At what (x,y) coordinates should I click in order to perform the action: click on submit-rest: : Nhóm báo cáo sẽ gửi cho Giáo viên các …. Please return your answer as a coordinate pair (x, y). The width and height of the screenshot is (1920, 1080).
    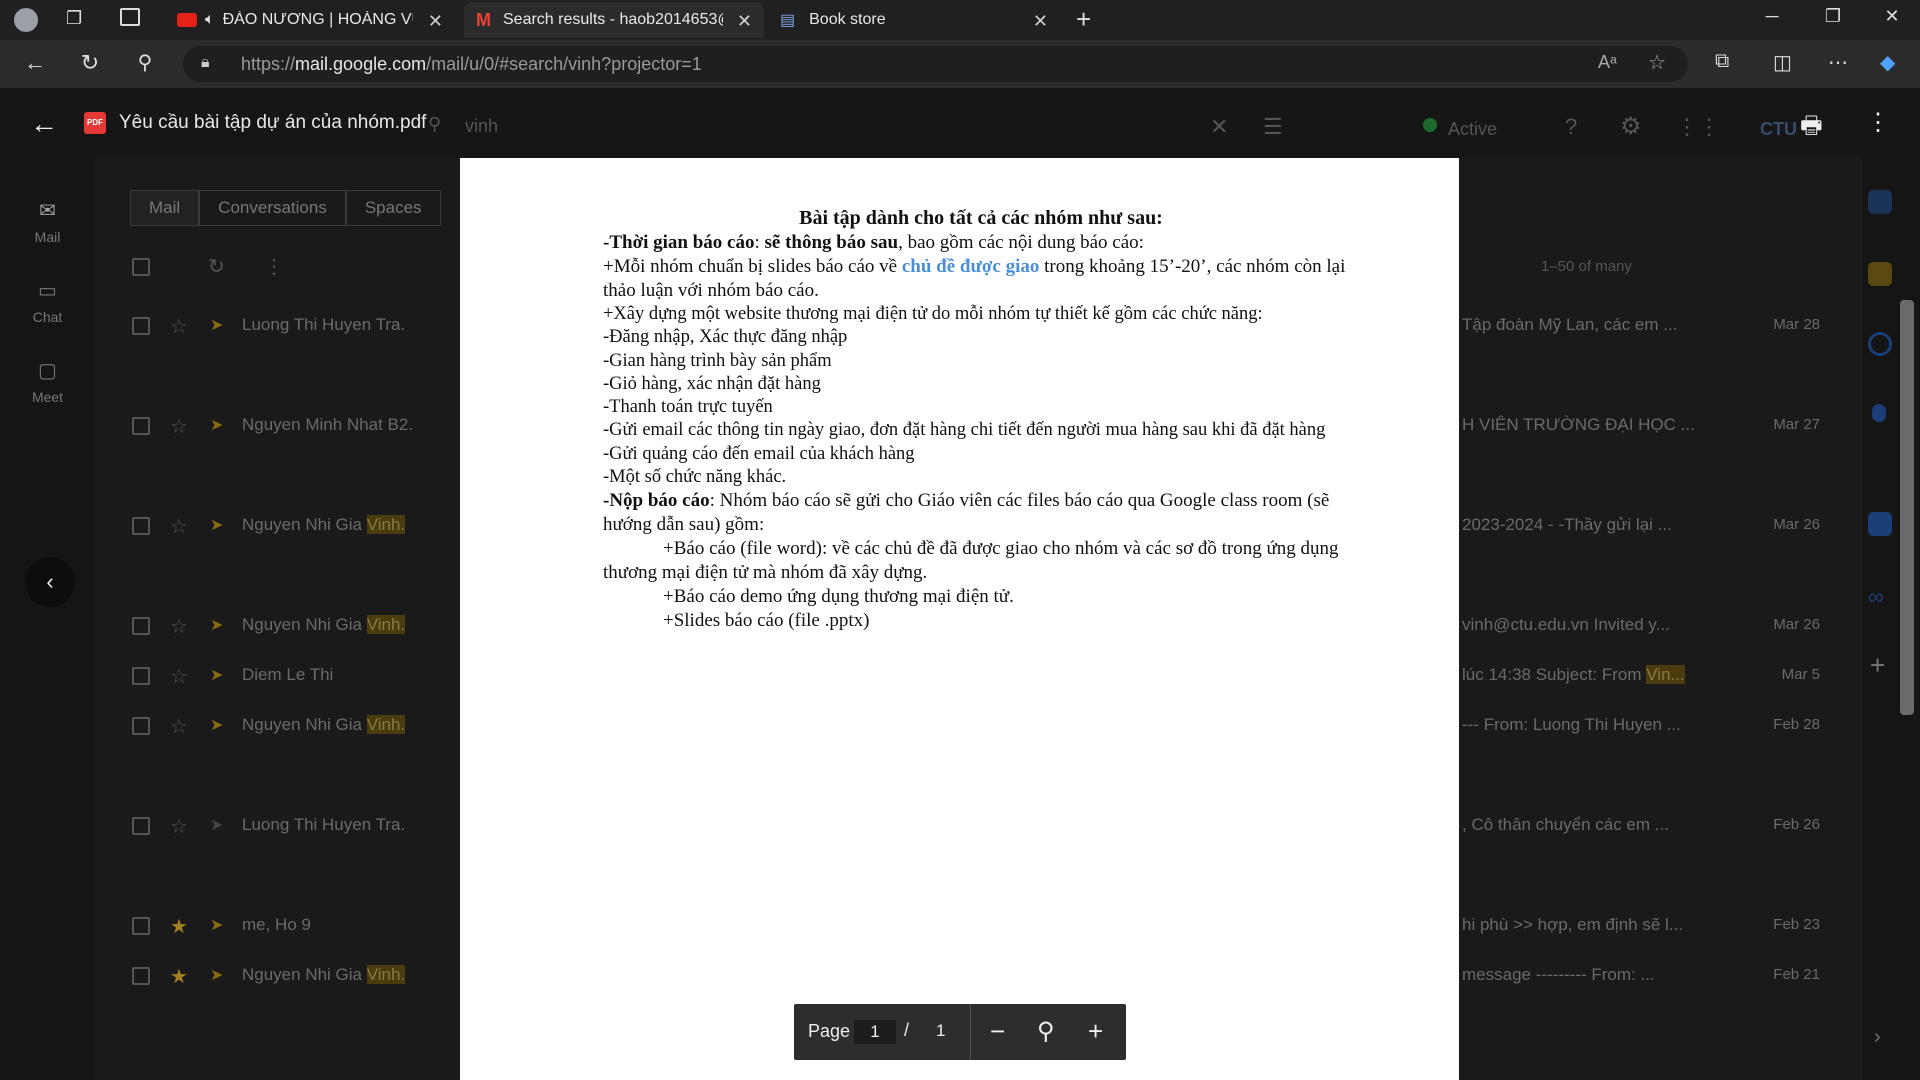
    Looking at the image, I should click on (966, 513).